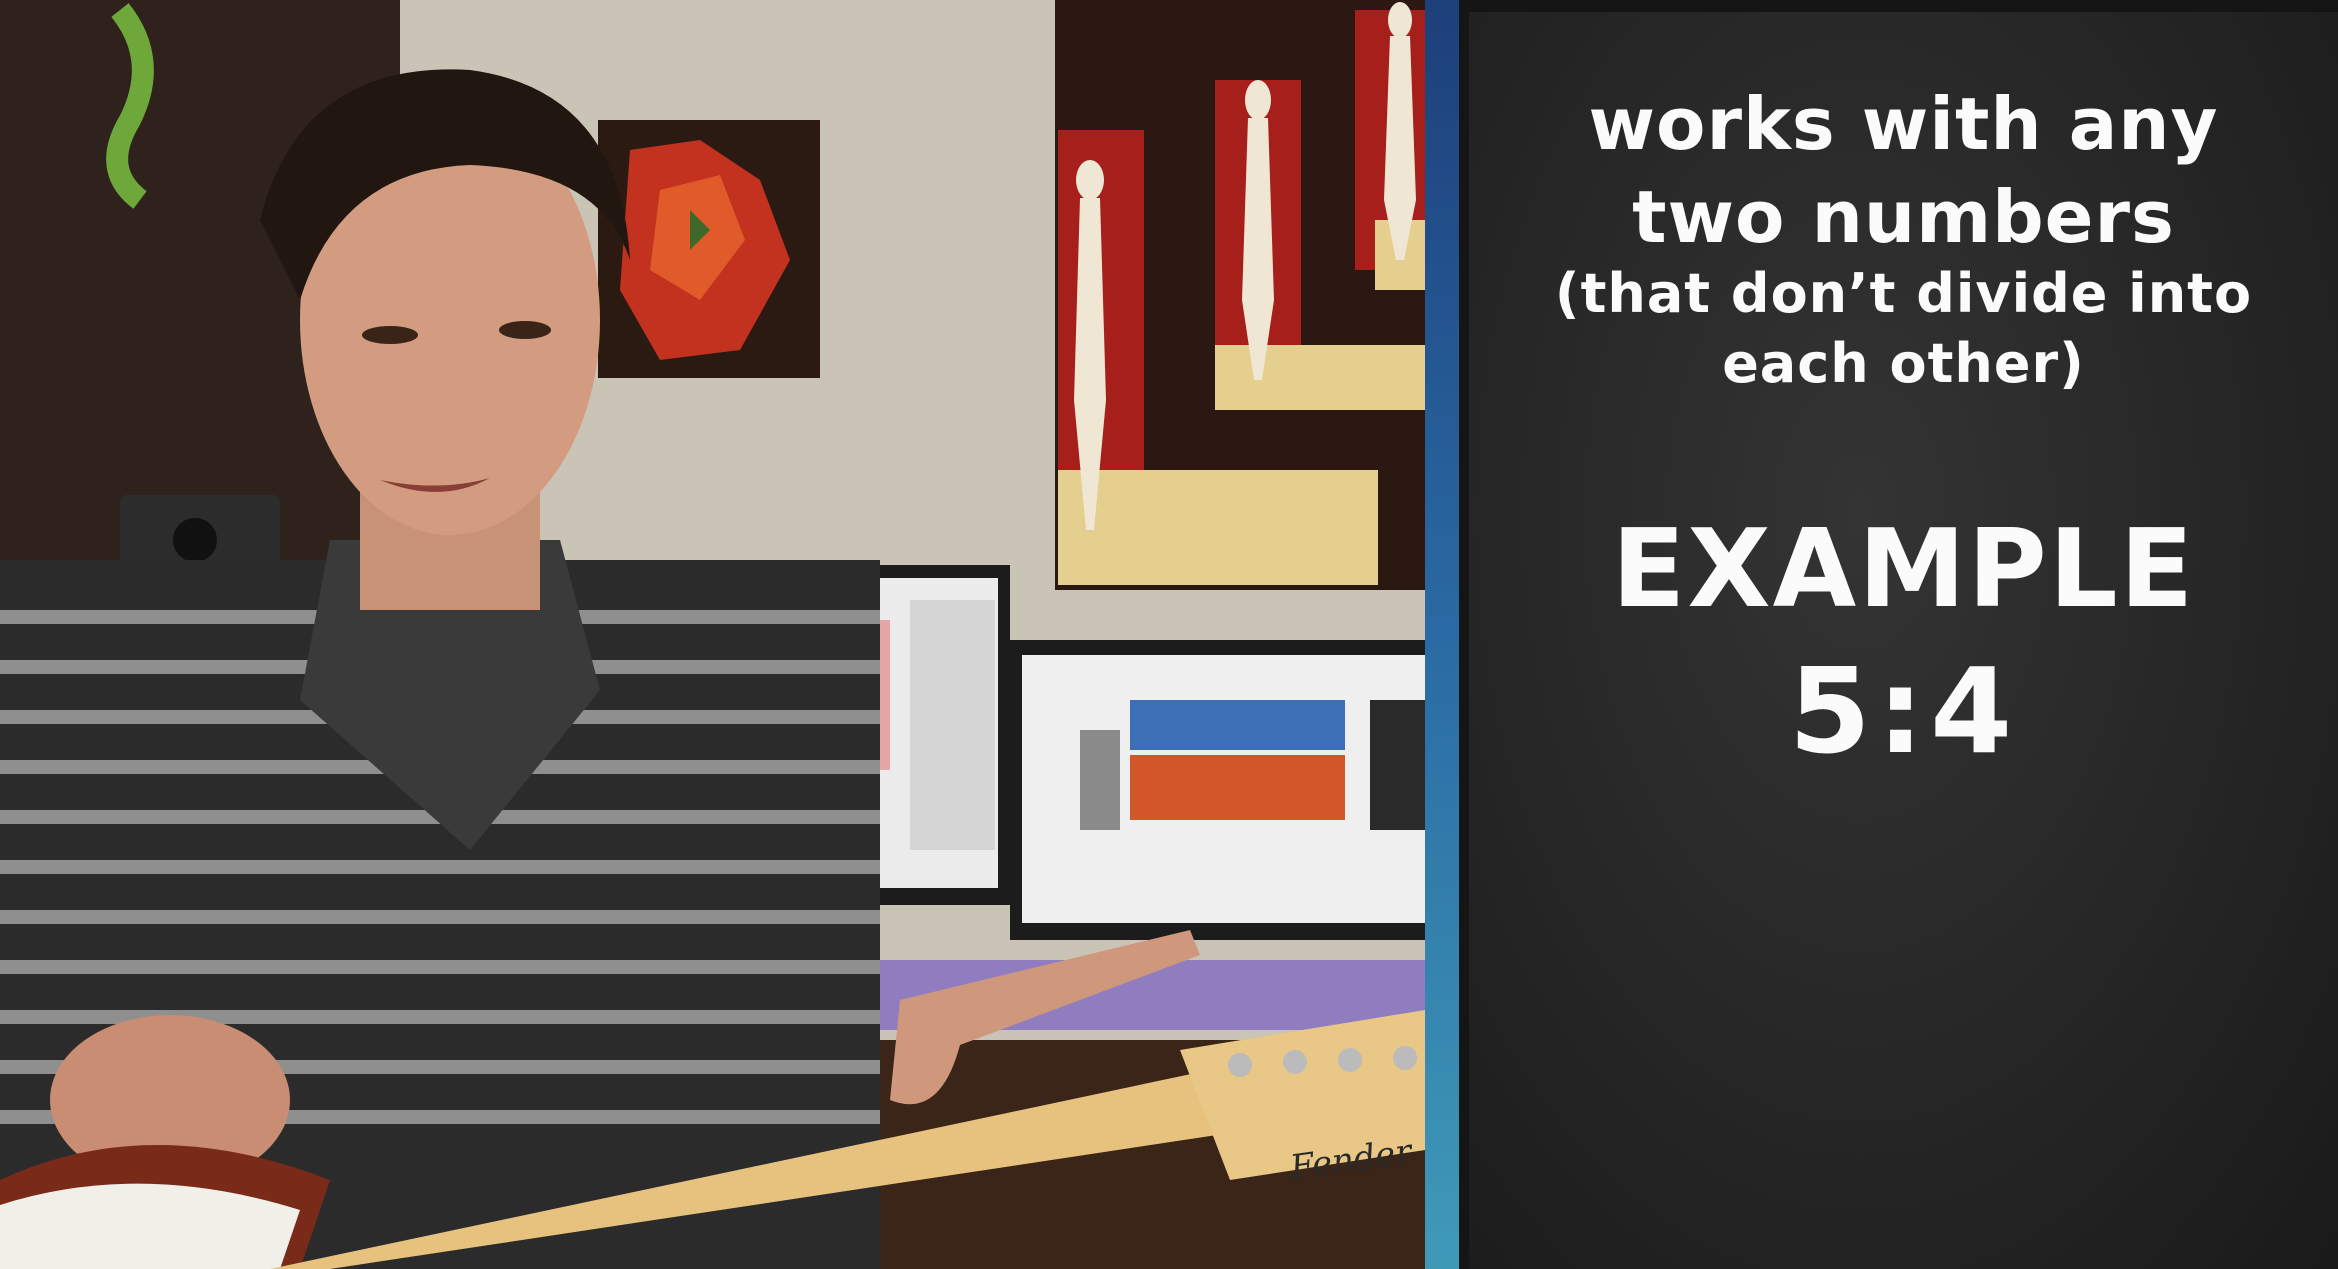 Image resolution: width=2338 pixels, height=1269 pixels. Describe the element at coordinates (1217, 790) in the screenshot. I see `computer-monitor-right` at that location.